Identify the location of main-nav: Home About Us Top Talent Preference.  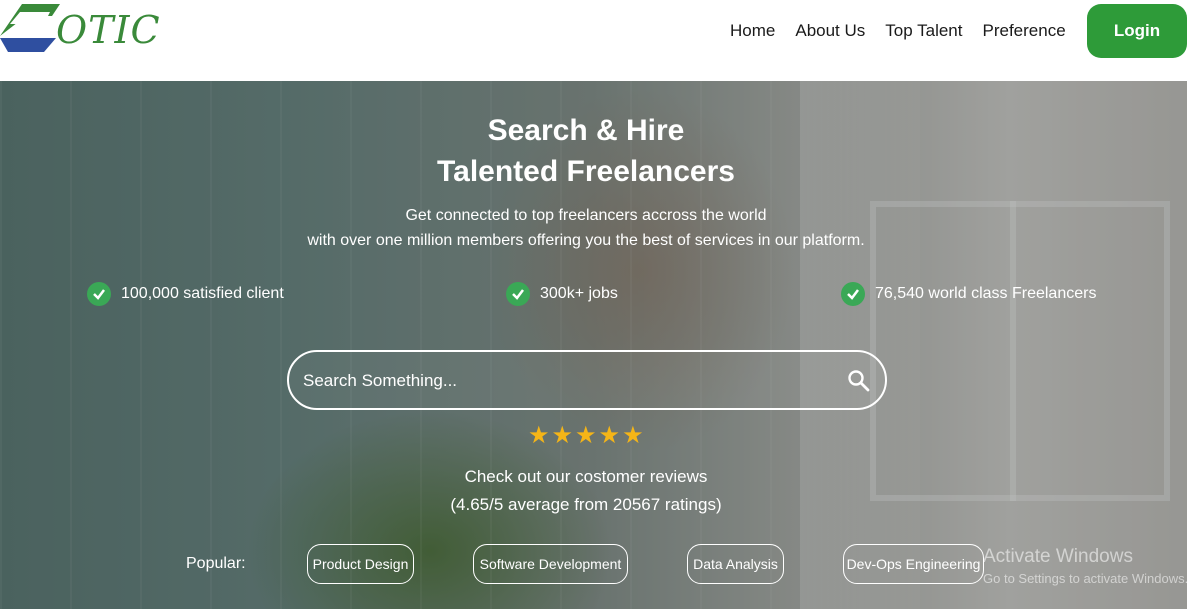
(898, 31).